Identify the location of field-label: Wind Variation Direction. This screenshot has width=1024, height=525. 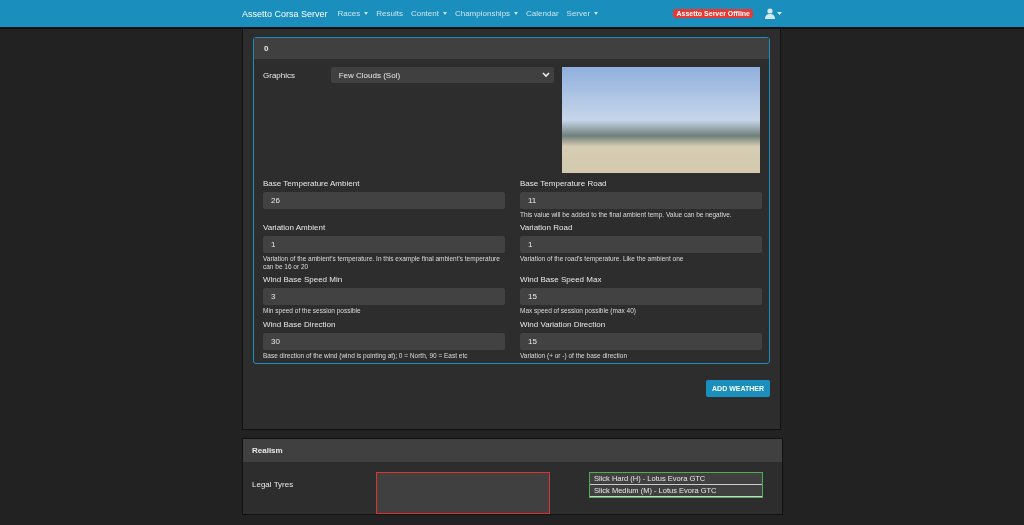
(563, 324).